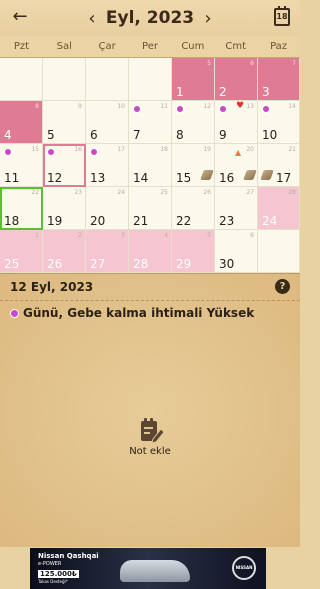 The height and width of the screenshot is (589, 320). Describe the element at coordinates (150, 18) in the screenshot. I see `top-bar: ← ‹ Eyl, 2023 › 18` at that location.